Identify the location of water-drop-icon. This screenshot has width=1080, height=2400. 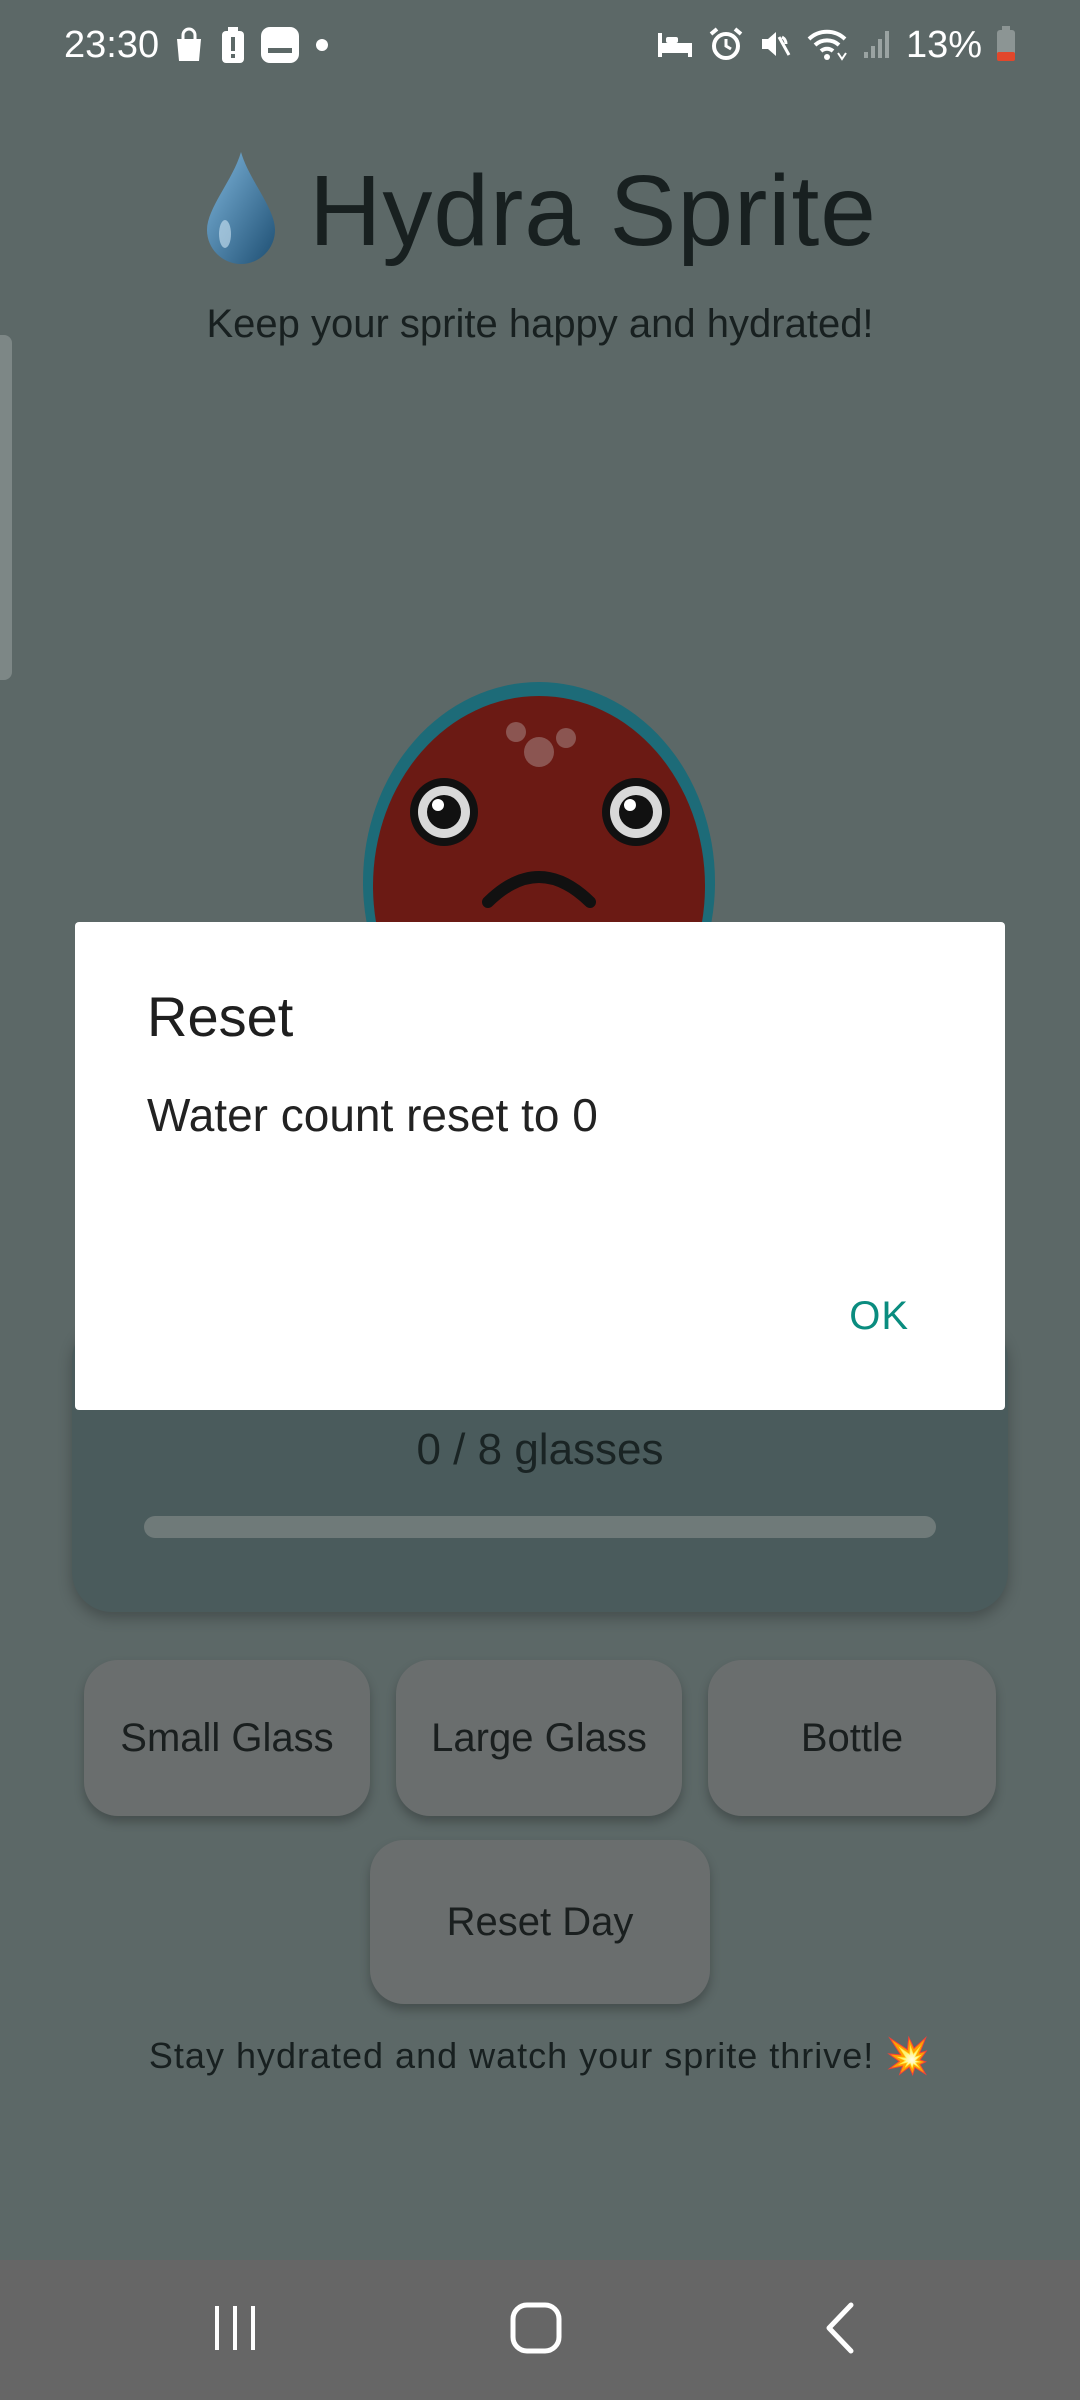
(241, 211).